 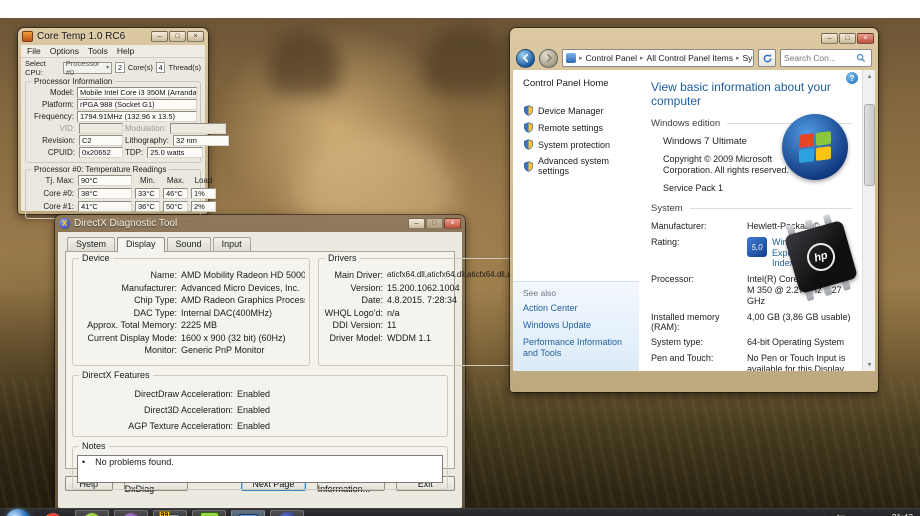 I want to click on dxdiag-title: DirectX Diagnostic Tool, so click(x=126, y=223).